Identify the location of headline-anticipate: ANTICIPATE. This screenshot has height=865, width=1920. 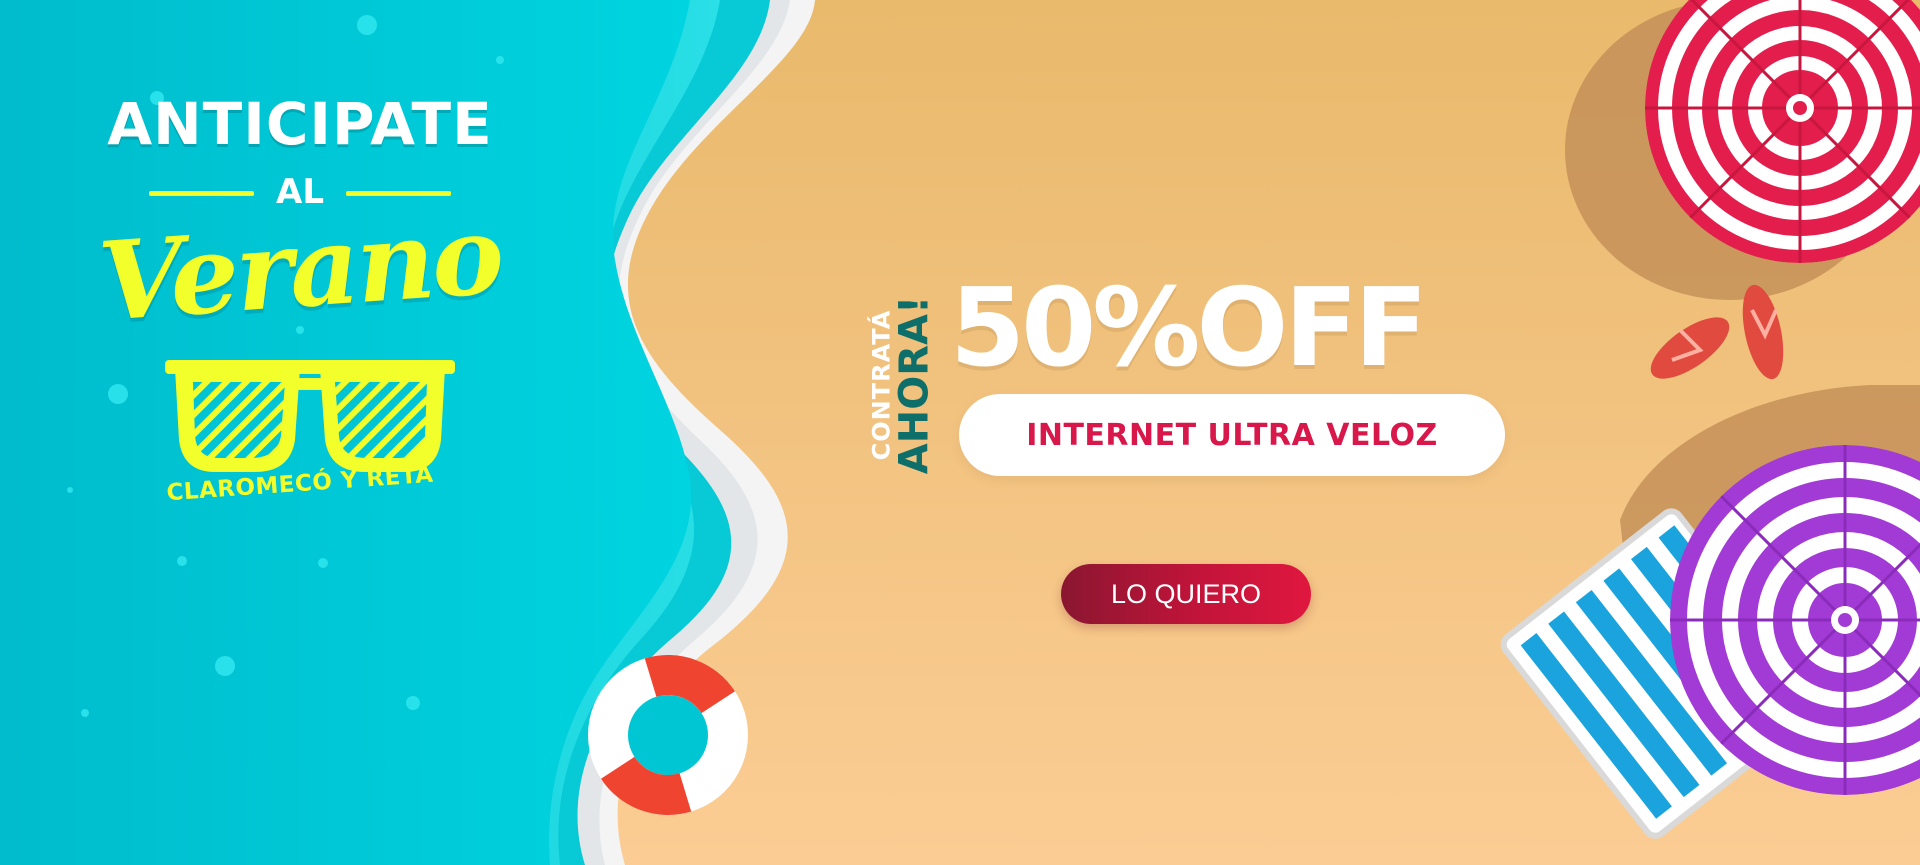
(300, 124).